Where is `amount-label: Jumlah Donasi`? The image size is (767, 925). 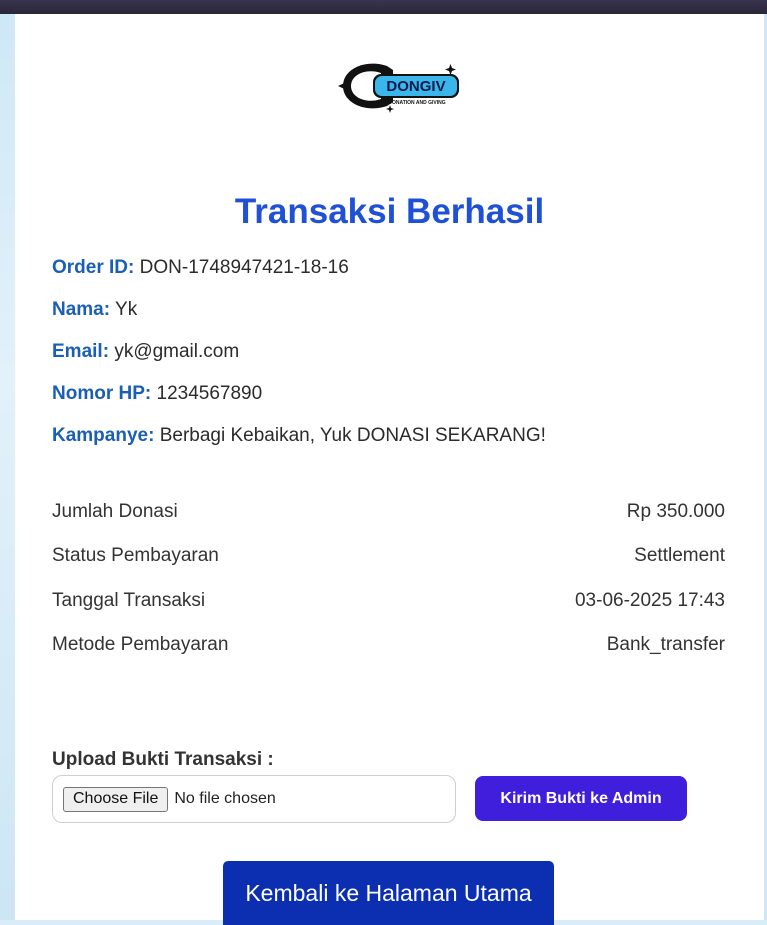
amount-label: Jumlah Donasi is located at coordinates (115, 511).